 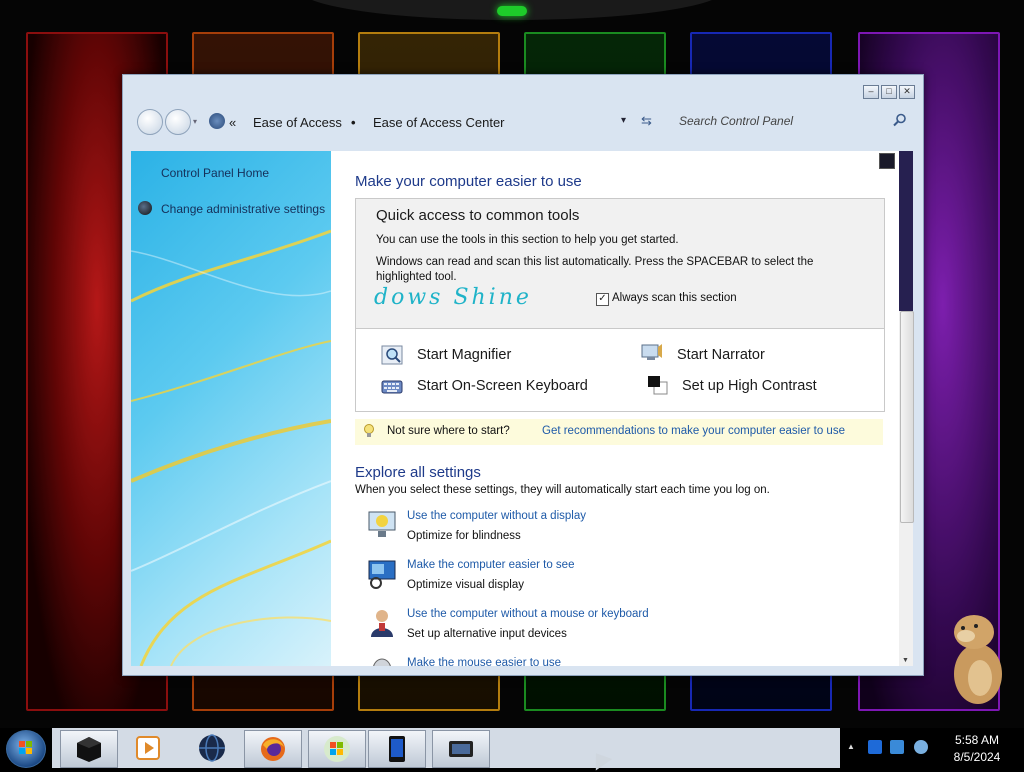 What do you see at coordinates (392, 387) in the screenshot?
I see `keyboard-icon` at bounding box center [392, 387].